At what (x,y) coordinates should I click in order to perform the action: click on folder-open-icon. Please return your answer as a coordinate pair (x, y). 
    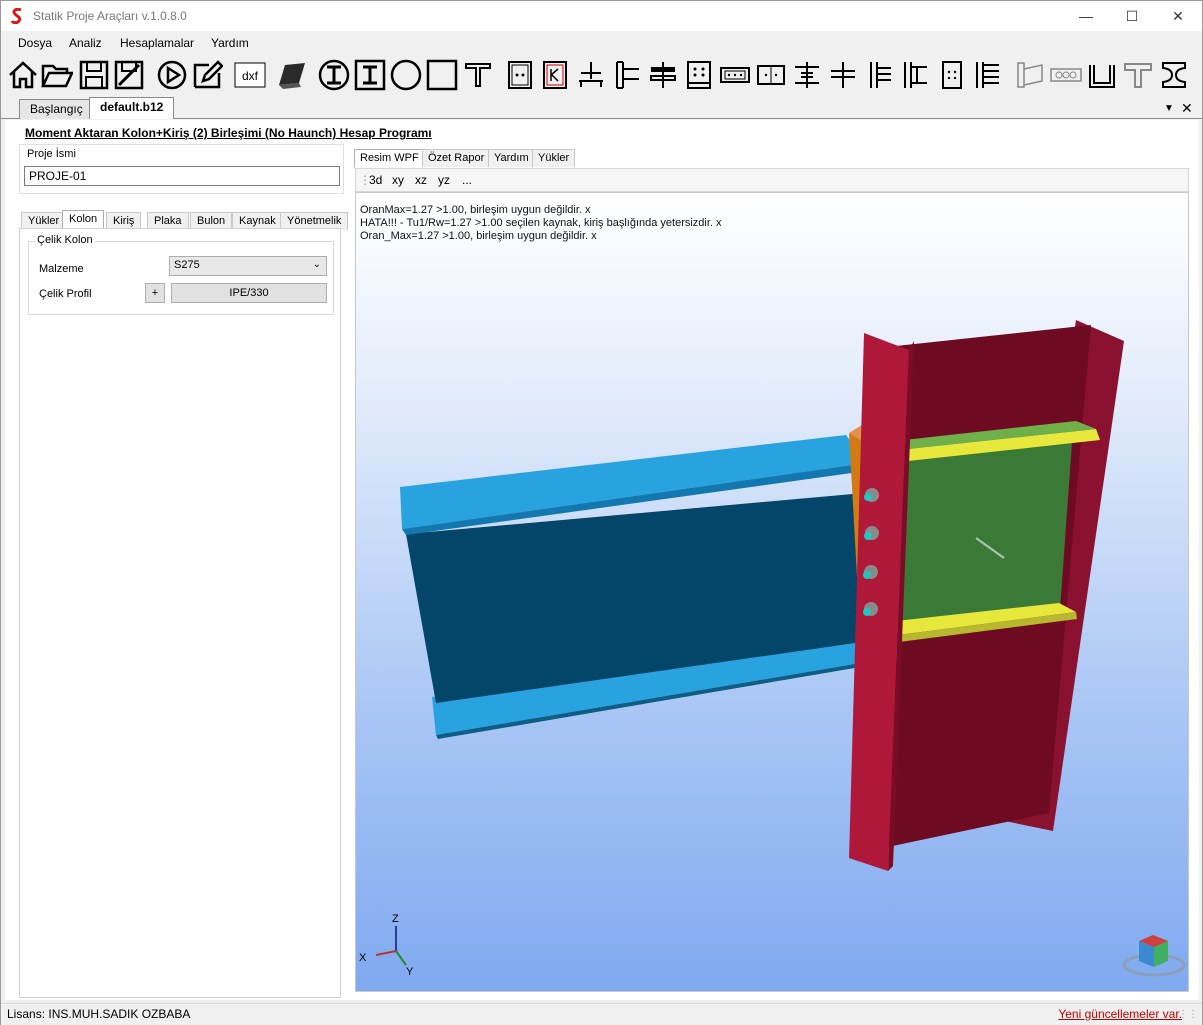
    Looking at the image, I should click on (57, 75).